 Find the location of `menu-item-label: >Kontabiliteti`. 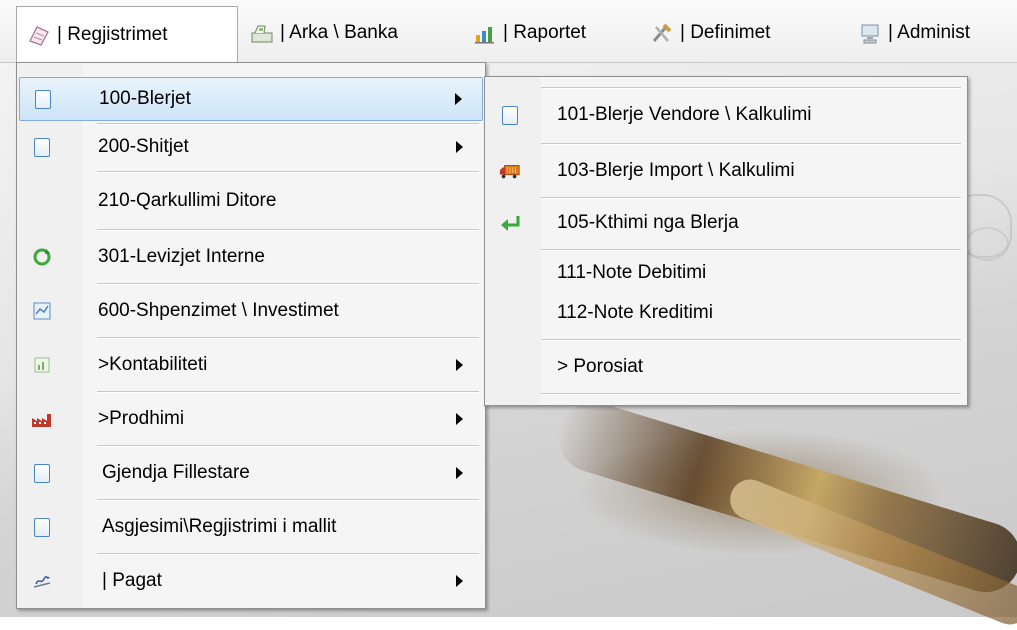

menu-item-label: >Kontabiliteti is located at coordinates (153, 364).